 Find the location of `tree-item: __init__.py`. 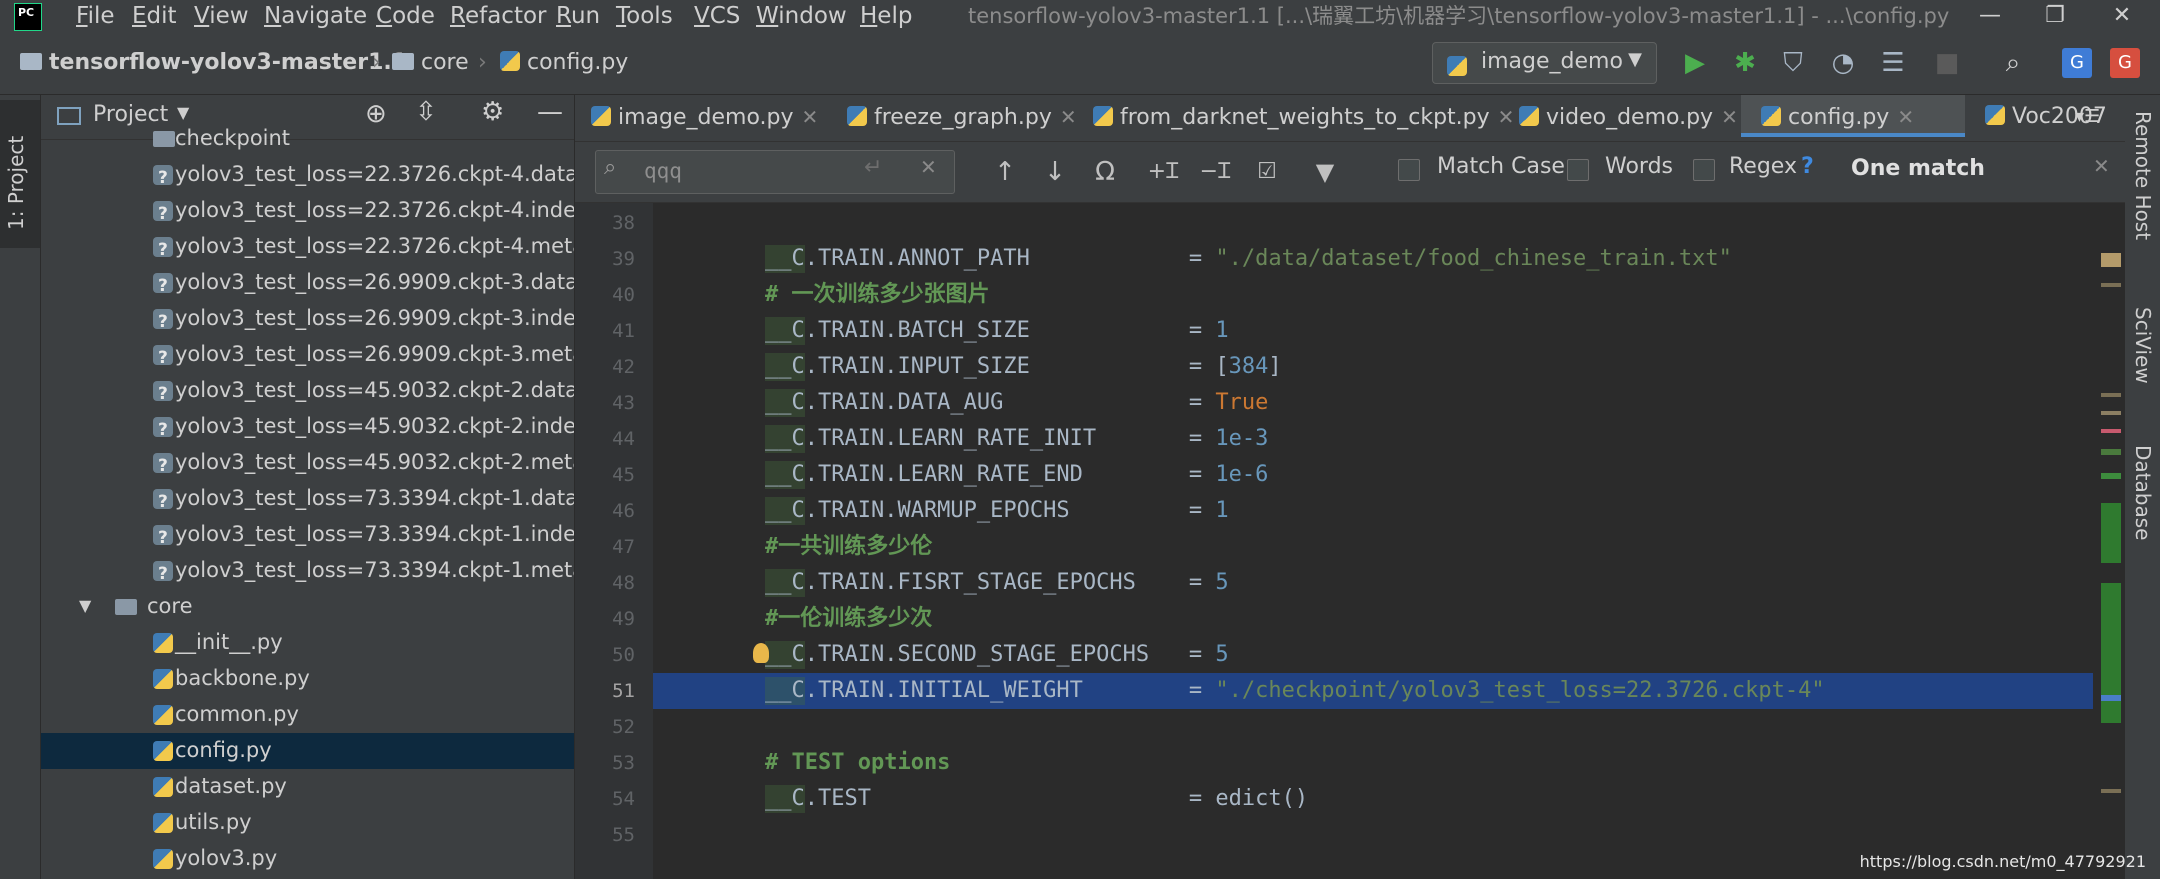

tree-item: __init__.py is located at coordinates (307, 643).